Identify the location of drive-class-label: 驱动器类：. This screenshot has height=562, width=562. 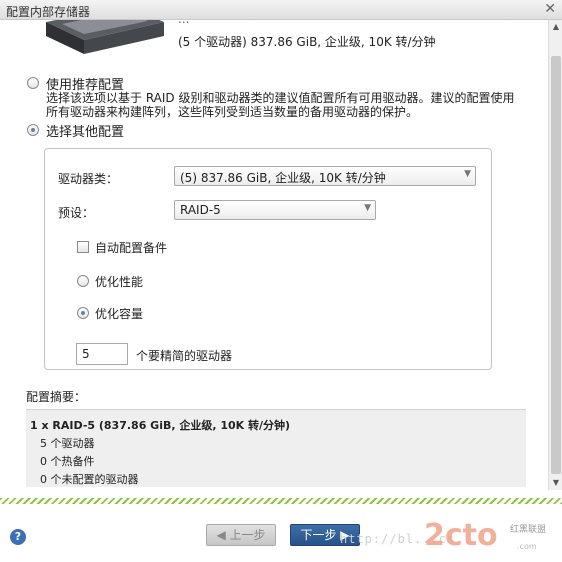
(88, 179).